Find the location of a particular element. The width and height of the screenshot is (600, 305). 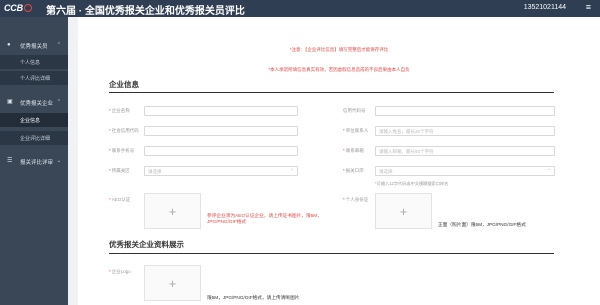

sidebar-item-company-info: 企业信息 is located at coordinates (34, 120).